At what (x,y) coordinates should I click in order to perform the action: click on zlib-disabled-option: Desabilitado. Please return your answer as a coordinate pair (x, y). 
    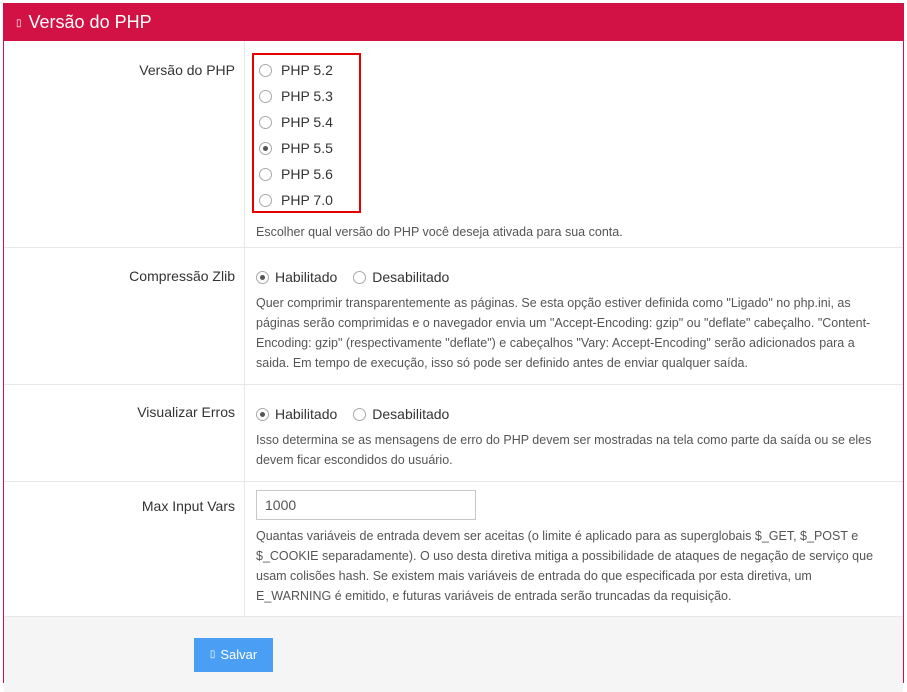
    Looking at the image, I should click on (401, 277).